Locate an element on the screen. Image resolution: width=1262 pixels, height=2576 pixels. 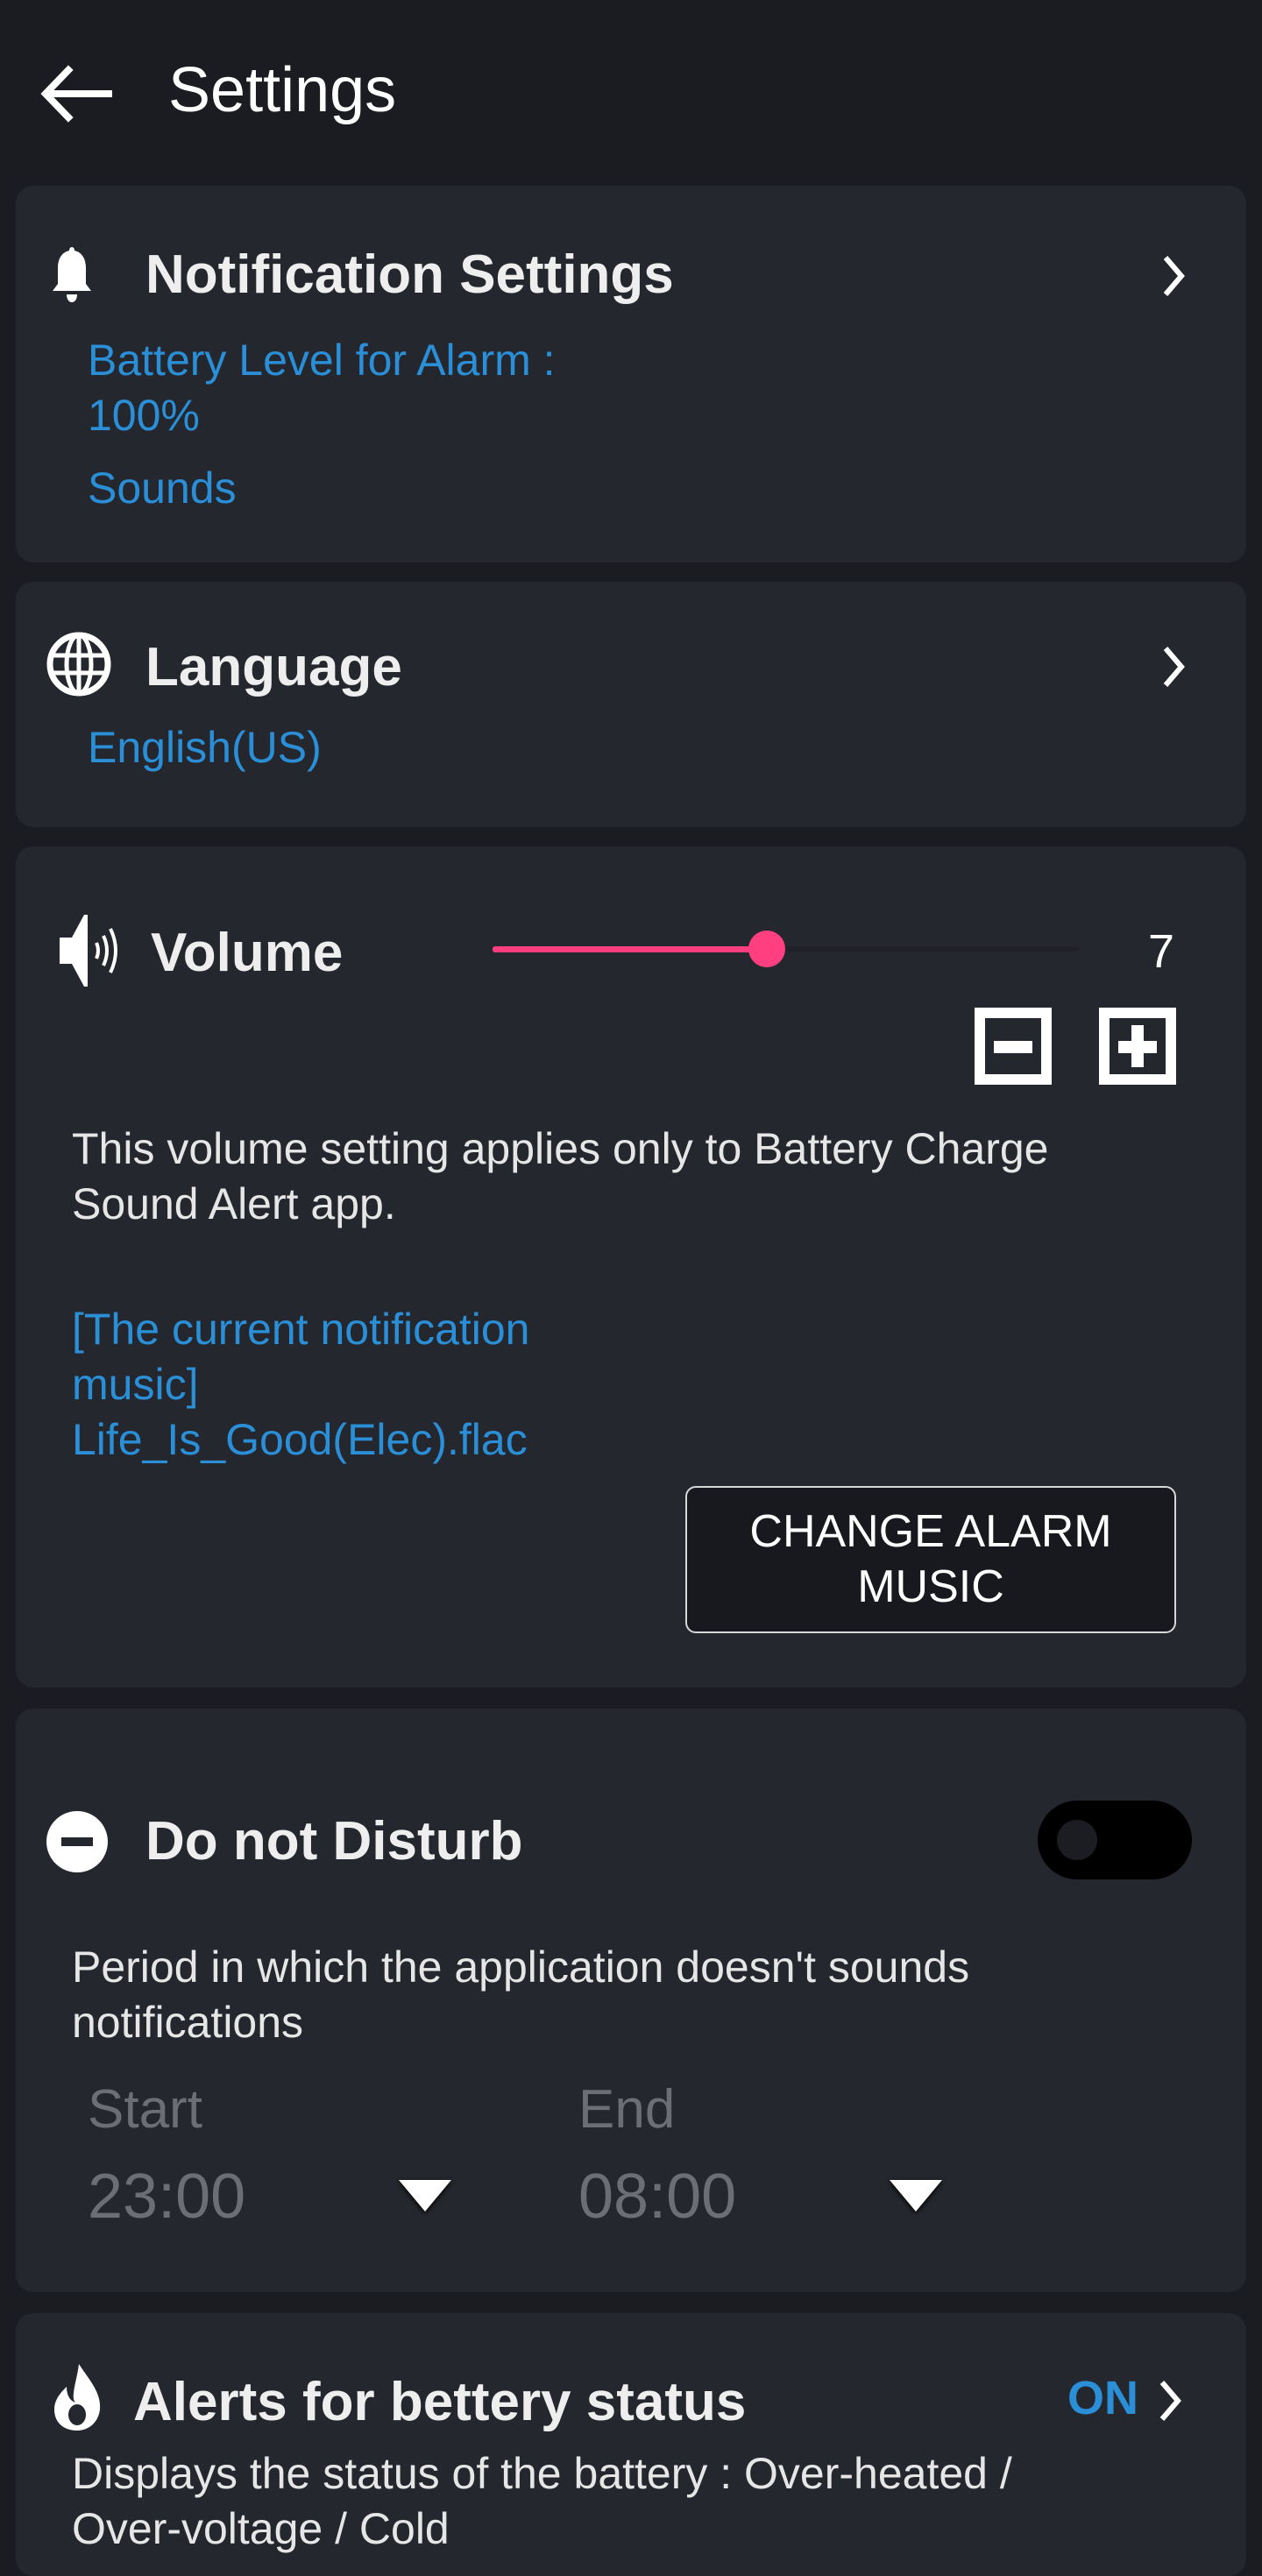
page-title: Settings is located at coordinates (282, 90).